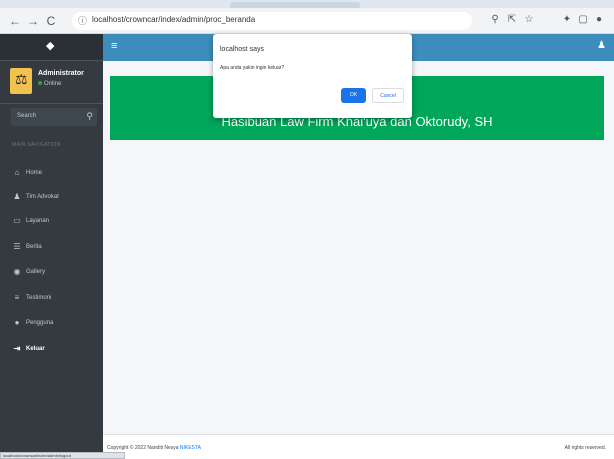 This screenshot has width=614, height=459. Describe the element at coordinates (190, 448) in the screenshot. I see `copyright-link: NIKESTA` at that location.